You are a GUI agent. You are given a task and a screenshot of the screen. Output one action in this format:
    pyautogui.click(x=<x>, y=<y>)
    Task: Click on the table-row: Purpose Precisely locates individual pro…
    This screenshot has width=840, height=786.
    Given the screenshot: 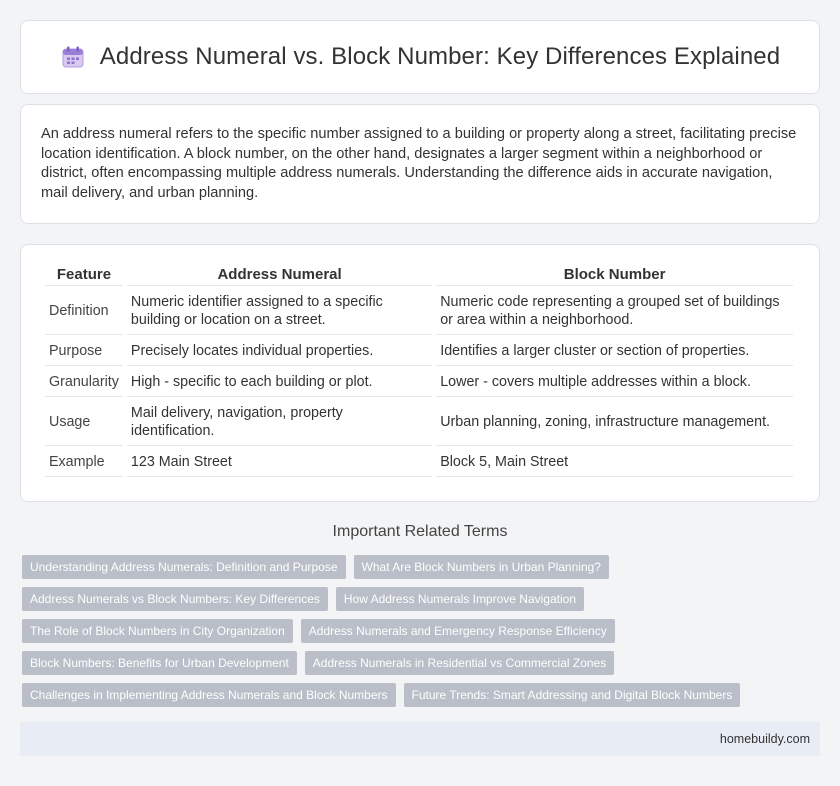 What is the action you would take?
    pyautogui.click(x=419, y=351)
    